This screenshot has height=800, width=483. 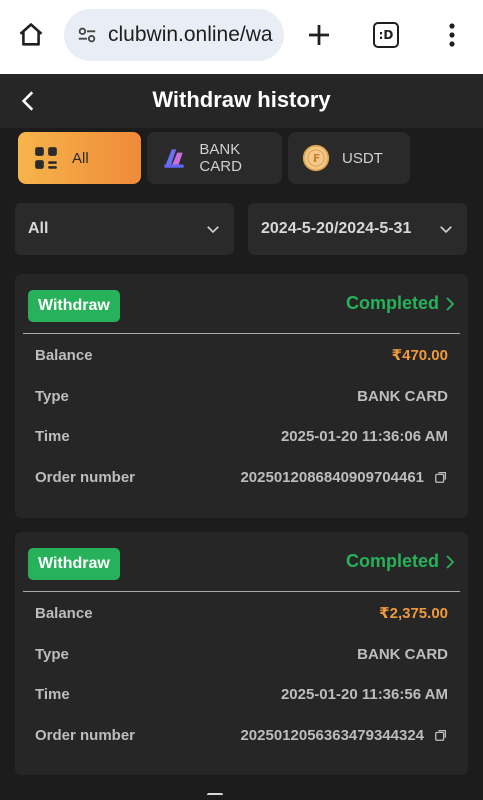 I want to click on url-text: clubwin.online/wa, so click(x=190, y=34).